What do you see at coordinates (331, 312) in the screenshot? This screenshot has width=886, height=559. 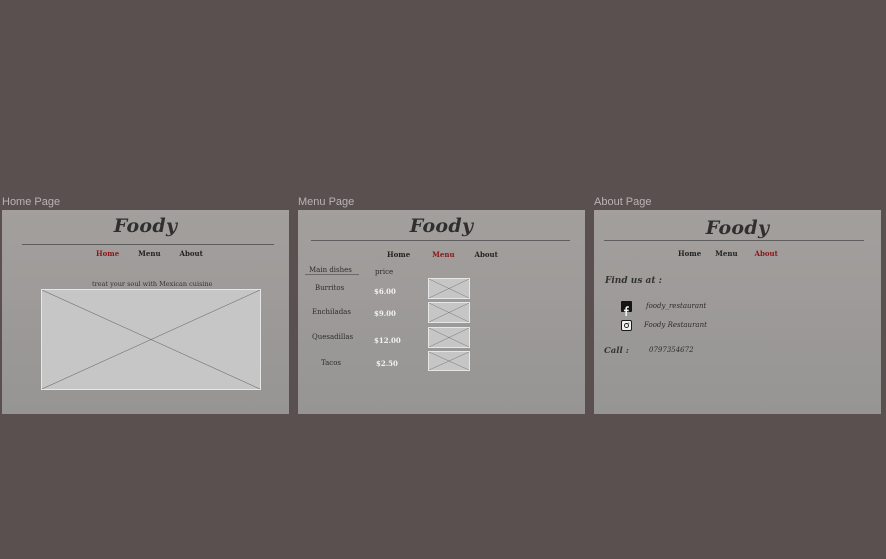 I see `menu-item-name: Enchiladas` at bounding box center [331, 312].